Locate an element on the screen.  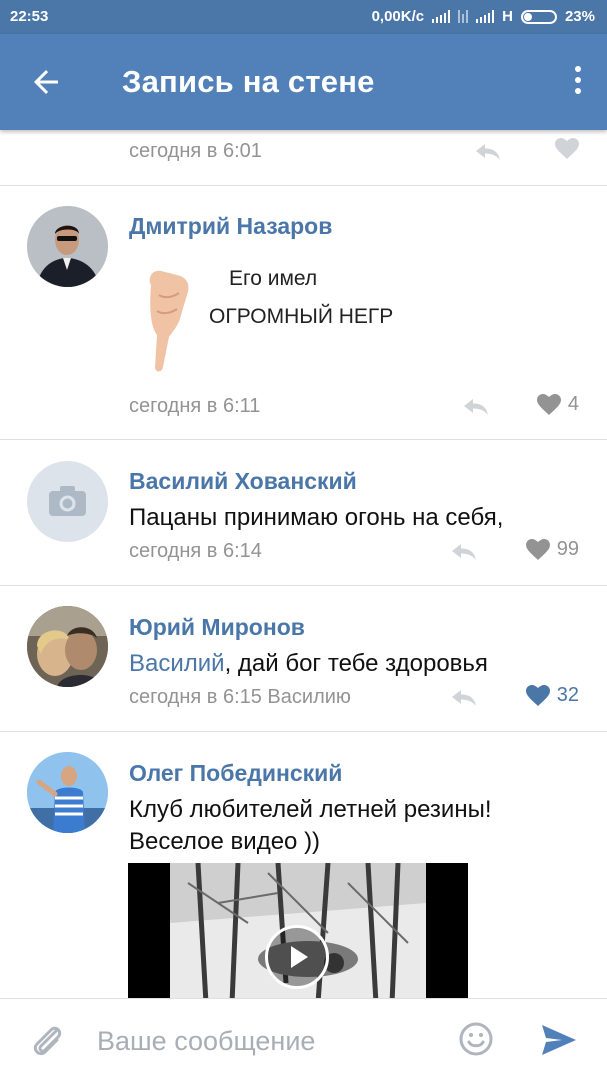
like-button: 32 is located at coordinates (552, 695).